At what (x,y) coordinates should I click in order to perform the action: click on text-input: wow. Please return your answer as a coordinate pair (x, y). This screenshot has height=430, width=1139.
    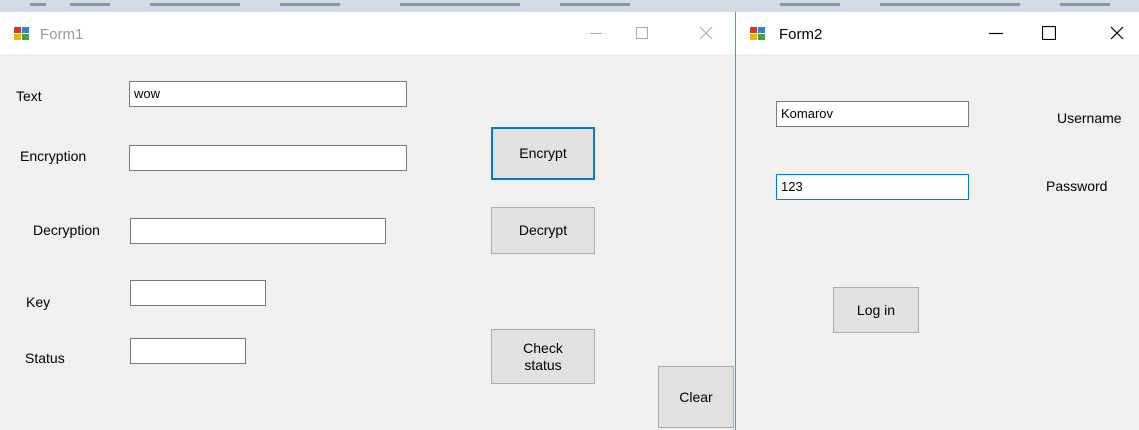
    Looking at the image, I should click on (268, 94).